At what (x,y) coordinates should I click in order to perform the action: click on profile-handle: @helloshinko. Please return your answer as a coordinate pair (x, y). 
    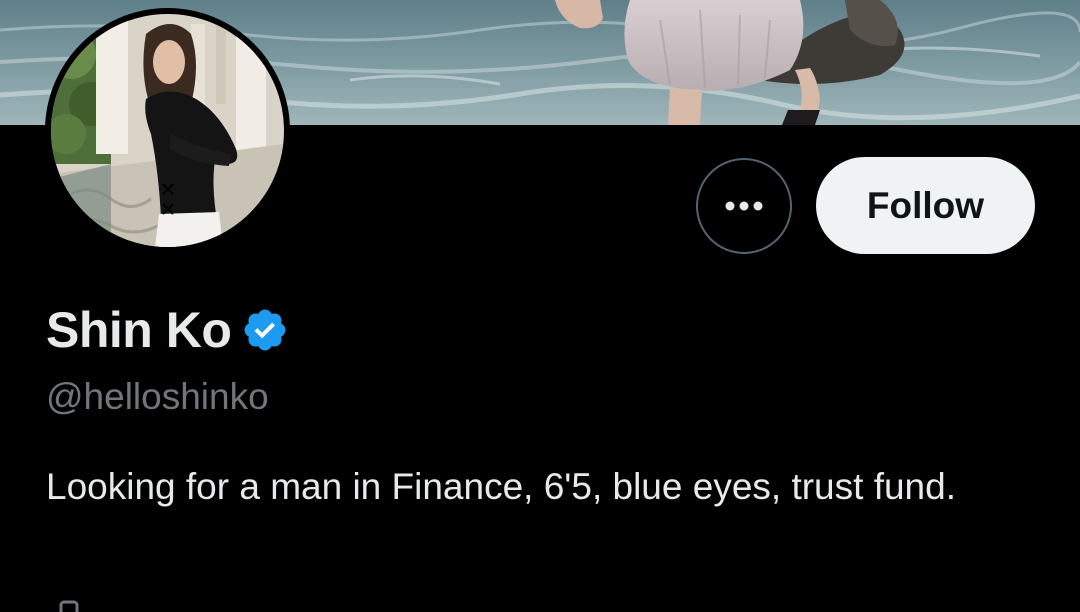
    Looking at the image, I should click on (157, 396).